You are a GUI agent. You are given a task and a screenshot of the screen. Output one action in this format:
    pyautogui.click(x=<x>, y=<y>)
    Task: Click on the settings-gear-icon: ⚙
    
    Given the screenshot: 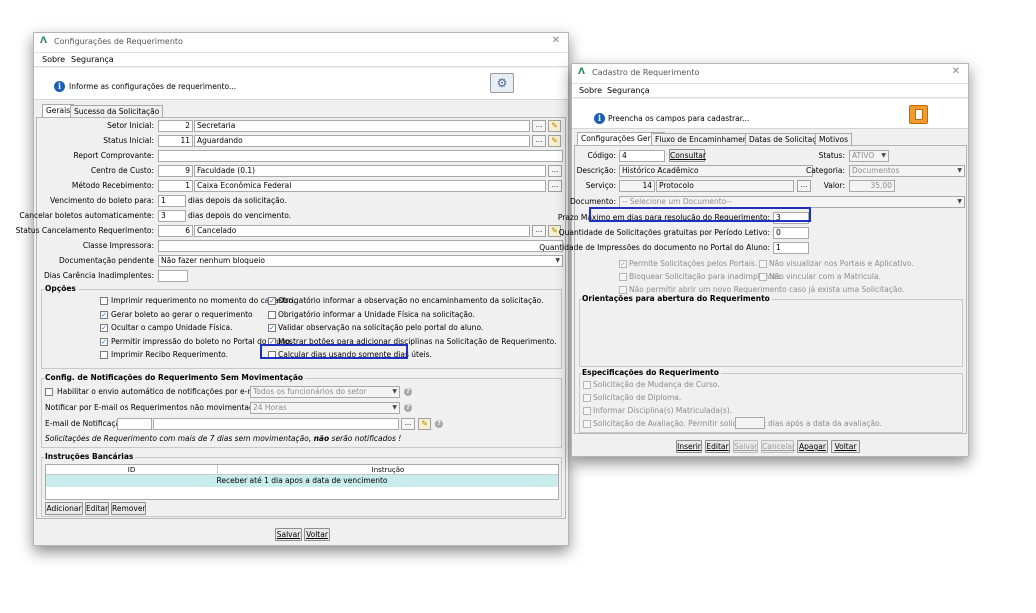 What is the action you would take?
    pyautogui.click(x=502, y=83)
    